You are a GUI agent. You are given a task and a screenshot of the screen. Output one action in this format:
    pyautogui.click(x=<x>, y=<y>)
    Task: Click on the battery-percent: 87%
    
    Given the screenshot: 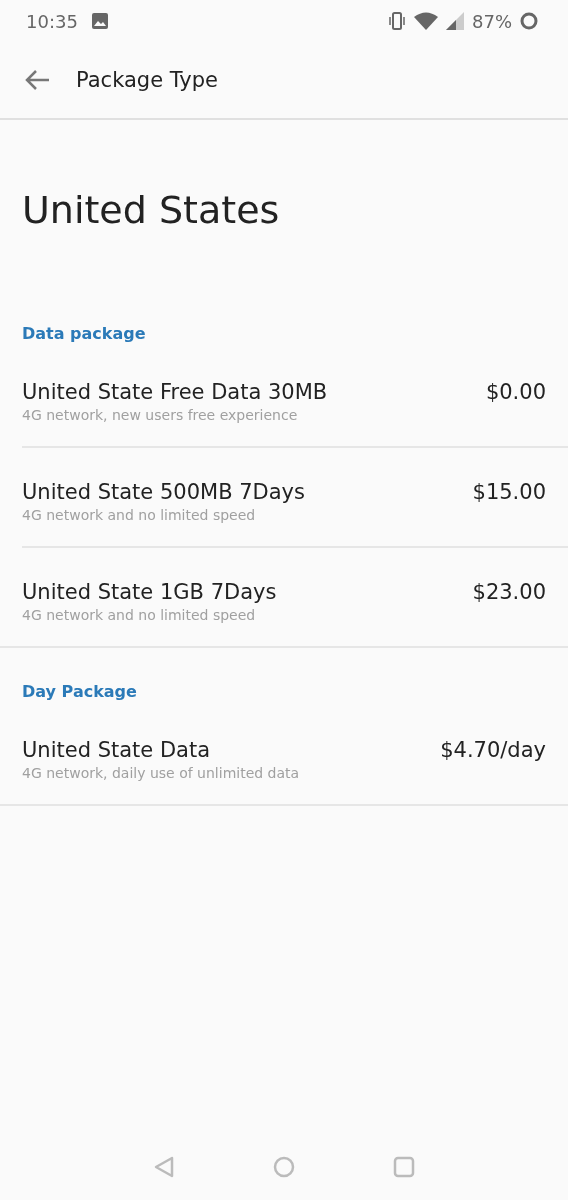 What is the action you would take?
    pyautogui.click(x=492, y=21)
    